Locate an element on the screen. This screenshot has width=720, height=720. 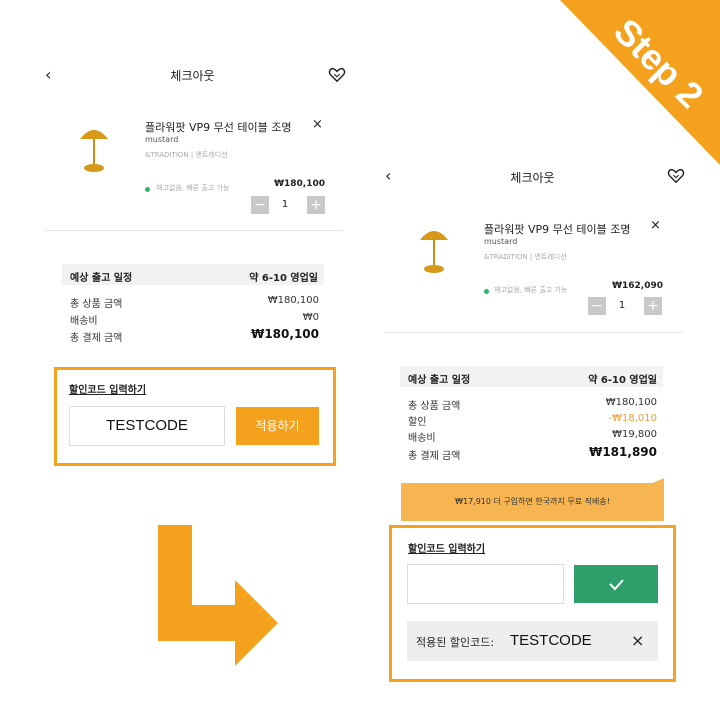
coupon-section-after: 할인코드 입력하기 적용된 할인코드: TESTCODE × is located at coordinates (532, 603).